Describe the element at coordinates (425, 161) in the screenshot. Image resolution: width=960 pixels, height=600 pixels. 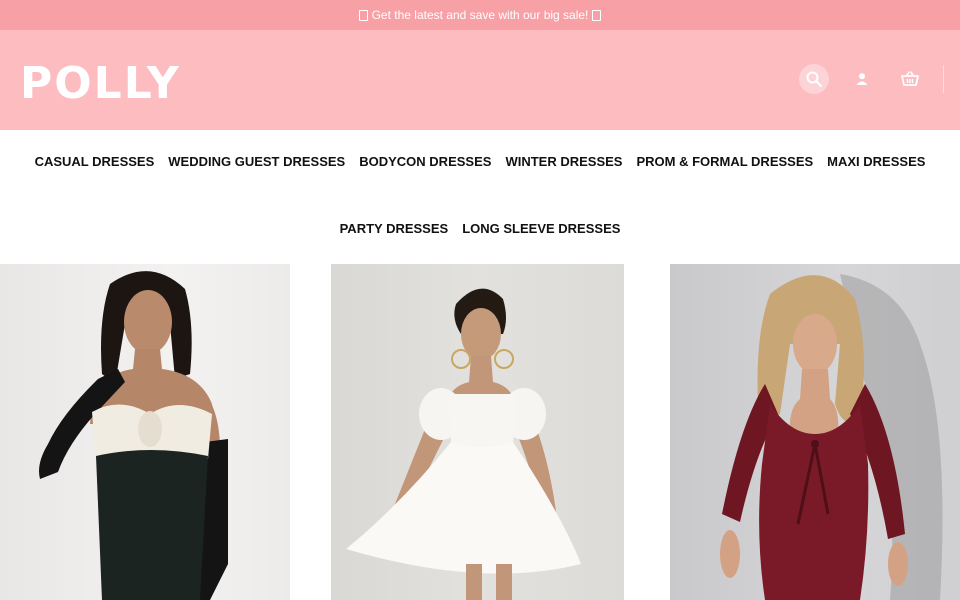
I see `nav-bodycon-dresses: BODYCON DRESSES` at that location.